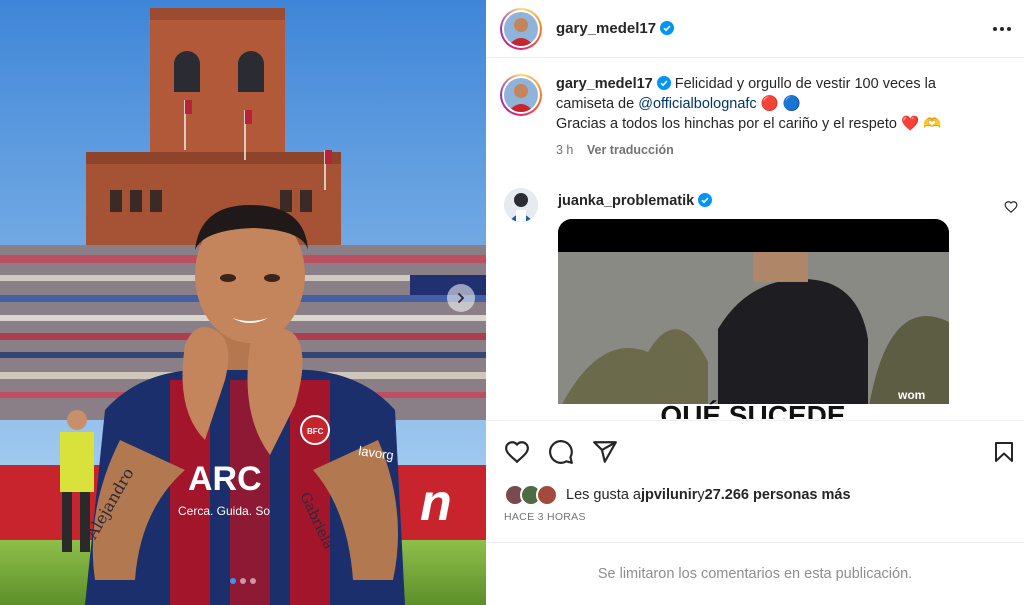  What do you see at coordinates (225, 479) in the screenshot?
I see `shirt-sponsor: ARC` at bounding box center [225, 479].